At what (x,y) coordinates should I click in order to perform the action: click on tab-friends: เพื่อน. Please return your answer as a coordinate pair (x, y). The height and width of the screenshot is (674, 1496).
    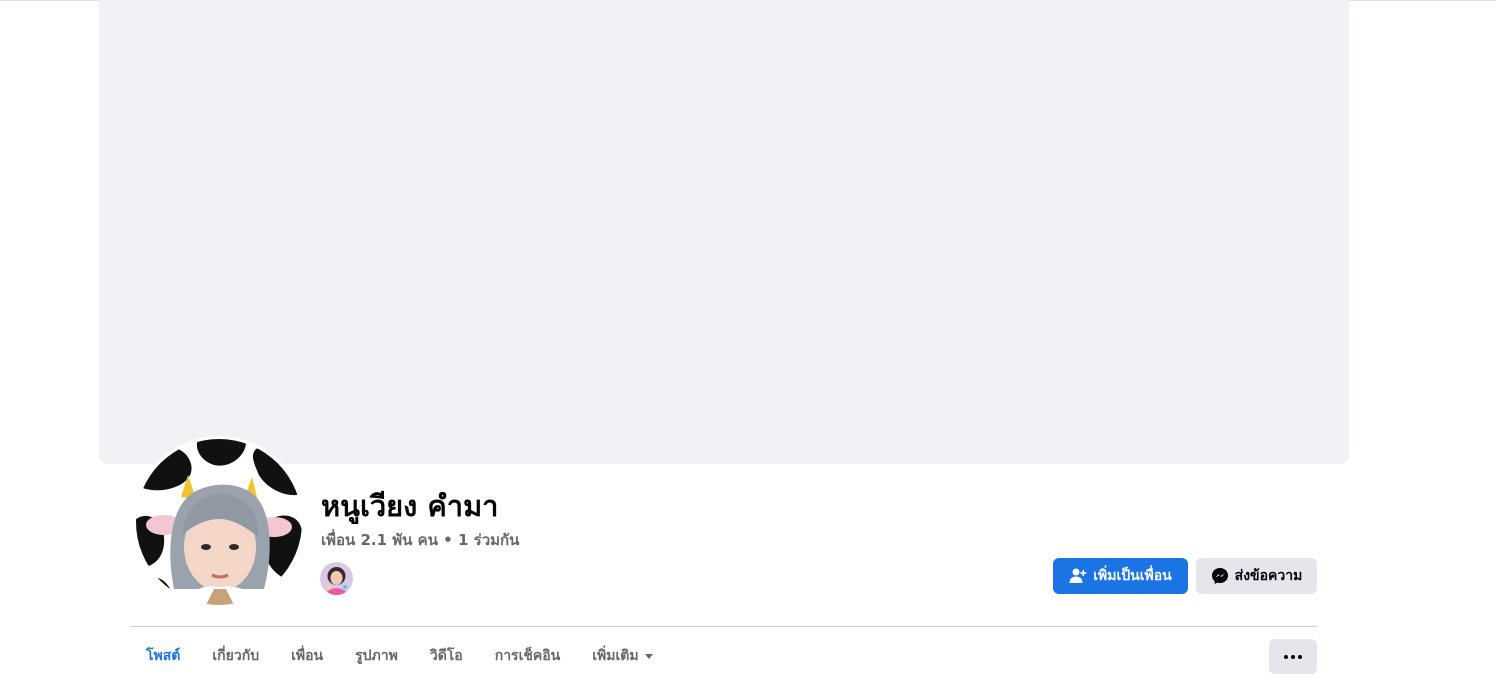
    Looking at the image, I should click on (307, 656).